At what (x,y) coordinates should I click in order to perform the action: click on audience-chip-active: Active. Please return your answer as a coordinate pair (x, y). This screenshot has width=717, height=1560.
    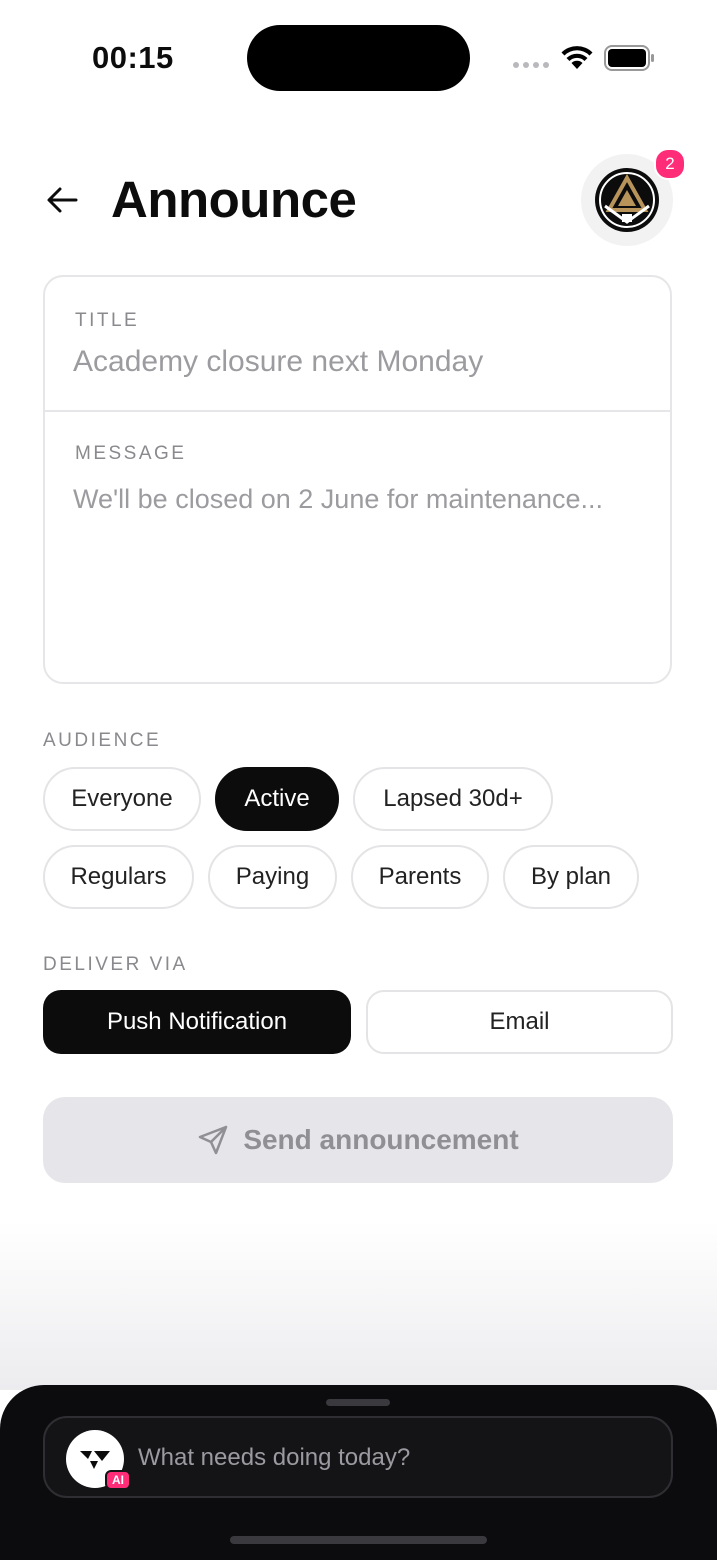
    Looking at the image, I should click on (277, 799).